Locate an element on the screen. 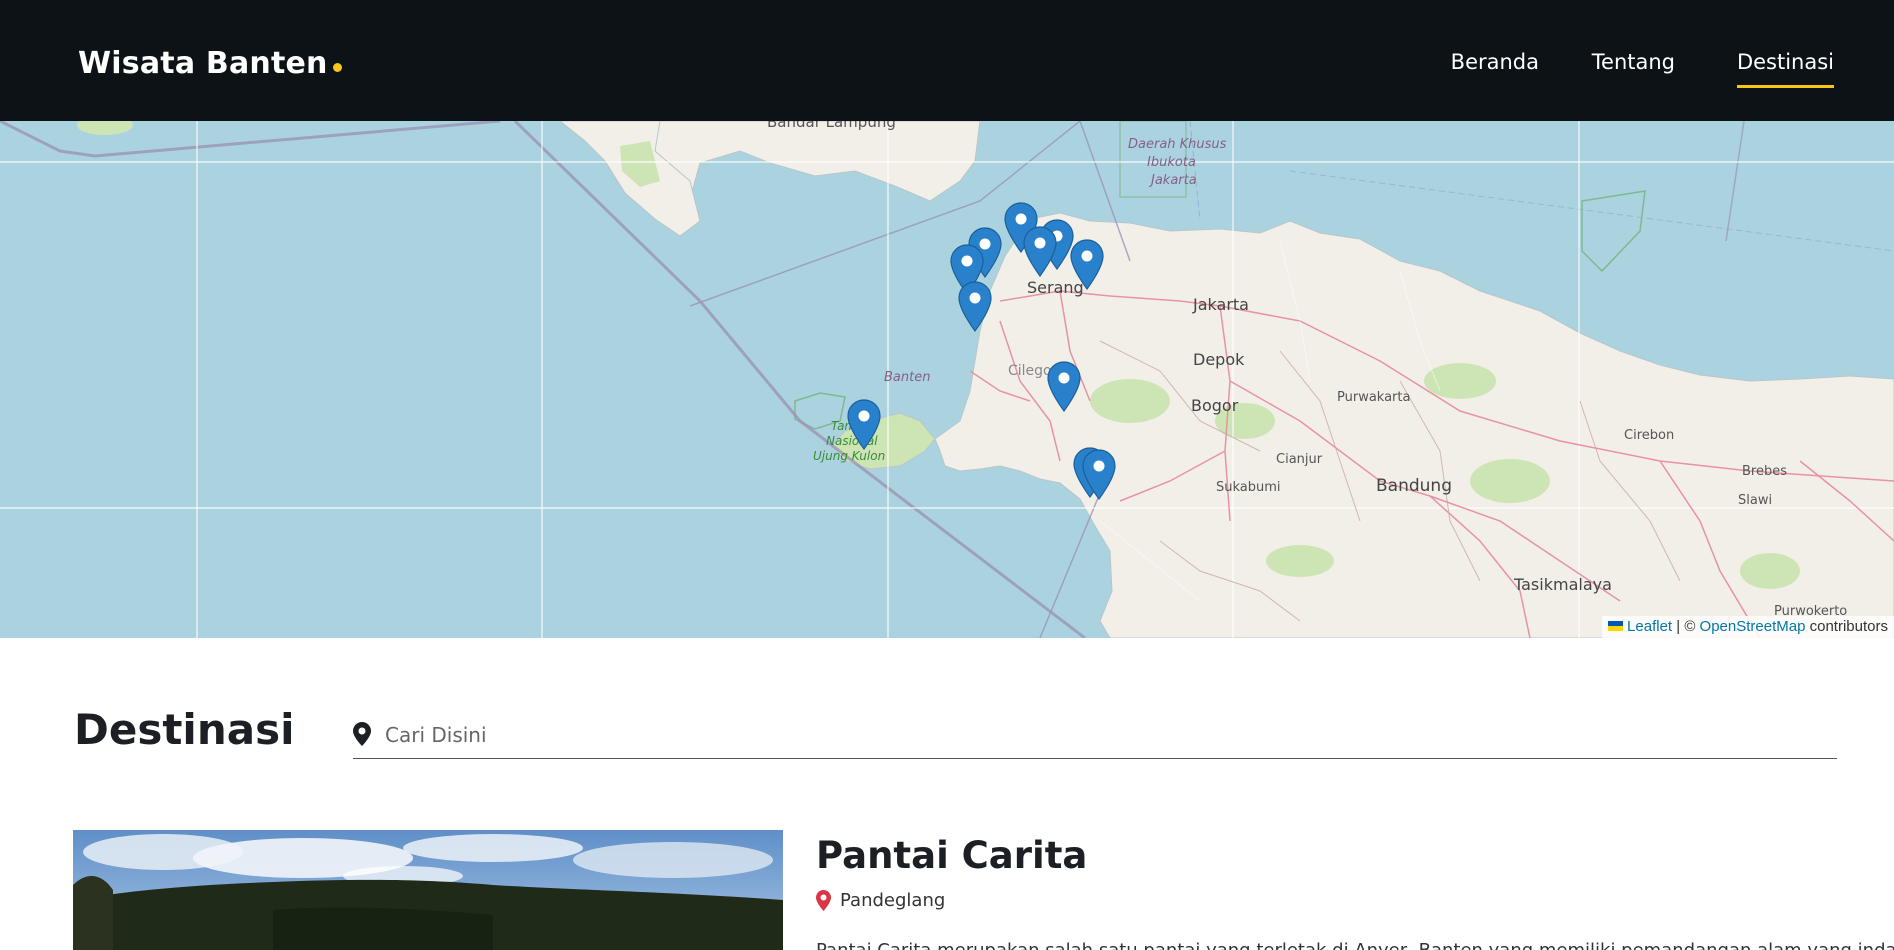  openstreetmap-link: OpenStreetMap is located at coordinates (1753, 626).